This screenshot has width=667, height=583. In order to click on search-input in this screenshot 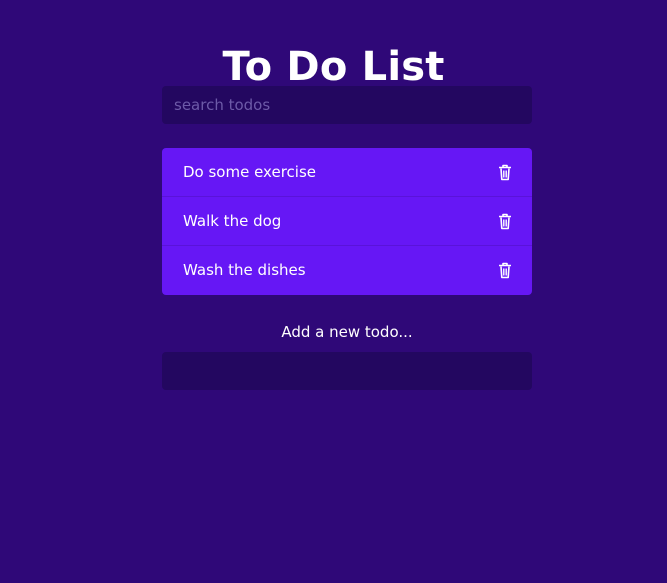, I will do `click(347, 105)`.